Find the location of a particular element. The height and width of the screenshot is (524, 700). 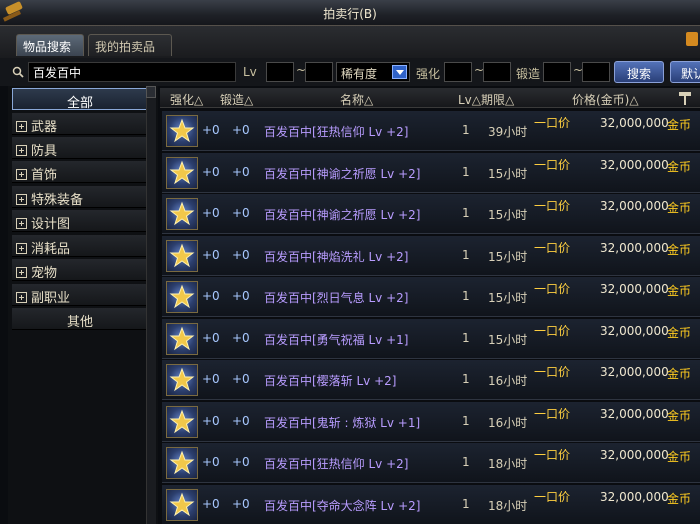

rarity-dropdown: 稀有度 is located at coordinates (373, 72).